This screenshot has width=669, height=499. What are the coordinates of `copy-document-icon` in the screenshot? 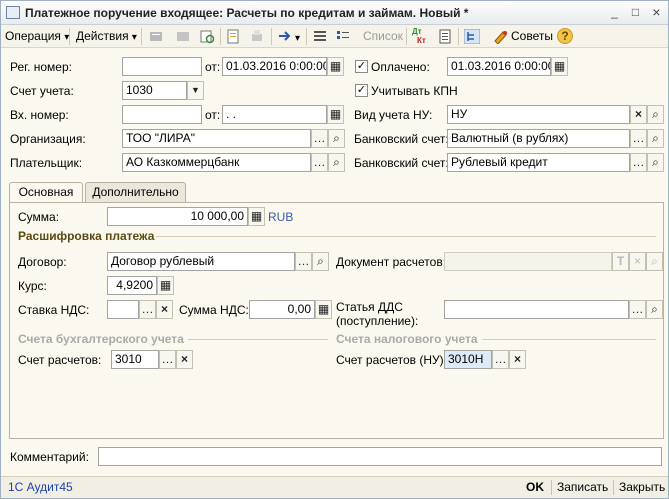 It's located at (233, 36).